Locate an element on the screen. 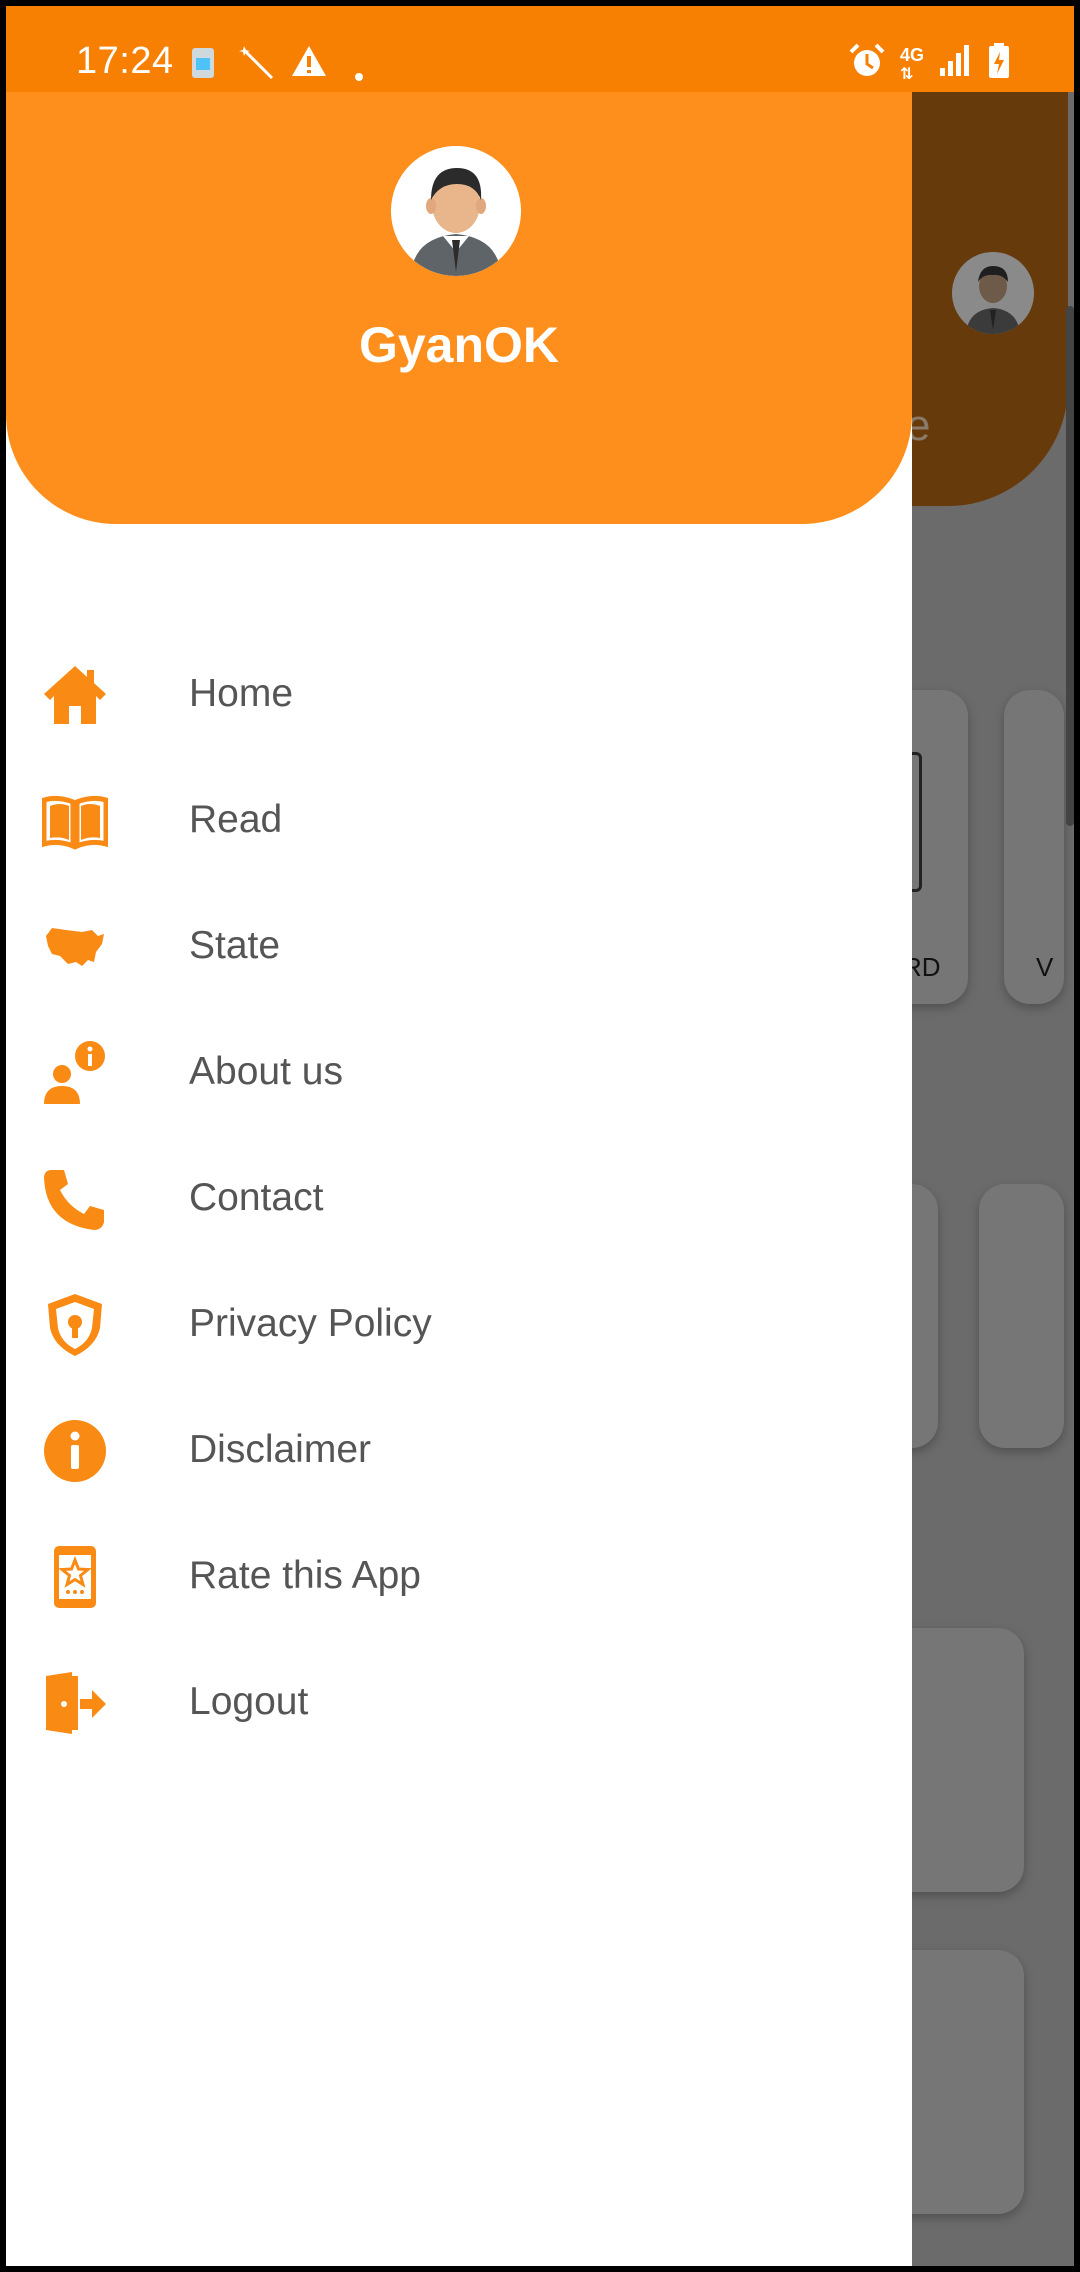 Image resolution: width=1080 pixels, height=2272 pixels. info-icon is located at coordinates (75, 1451).